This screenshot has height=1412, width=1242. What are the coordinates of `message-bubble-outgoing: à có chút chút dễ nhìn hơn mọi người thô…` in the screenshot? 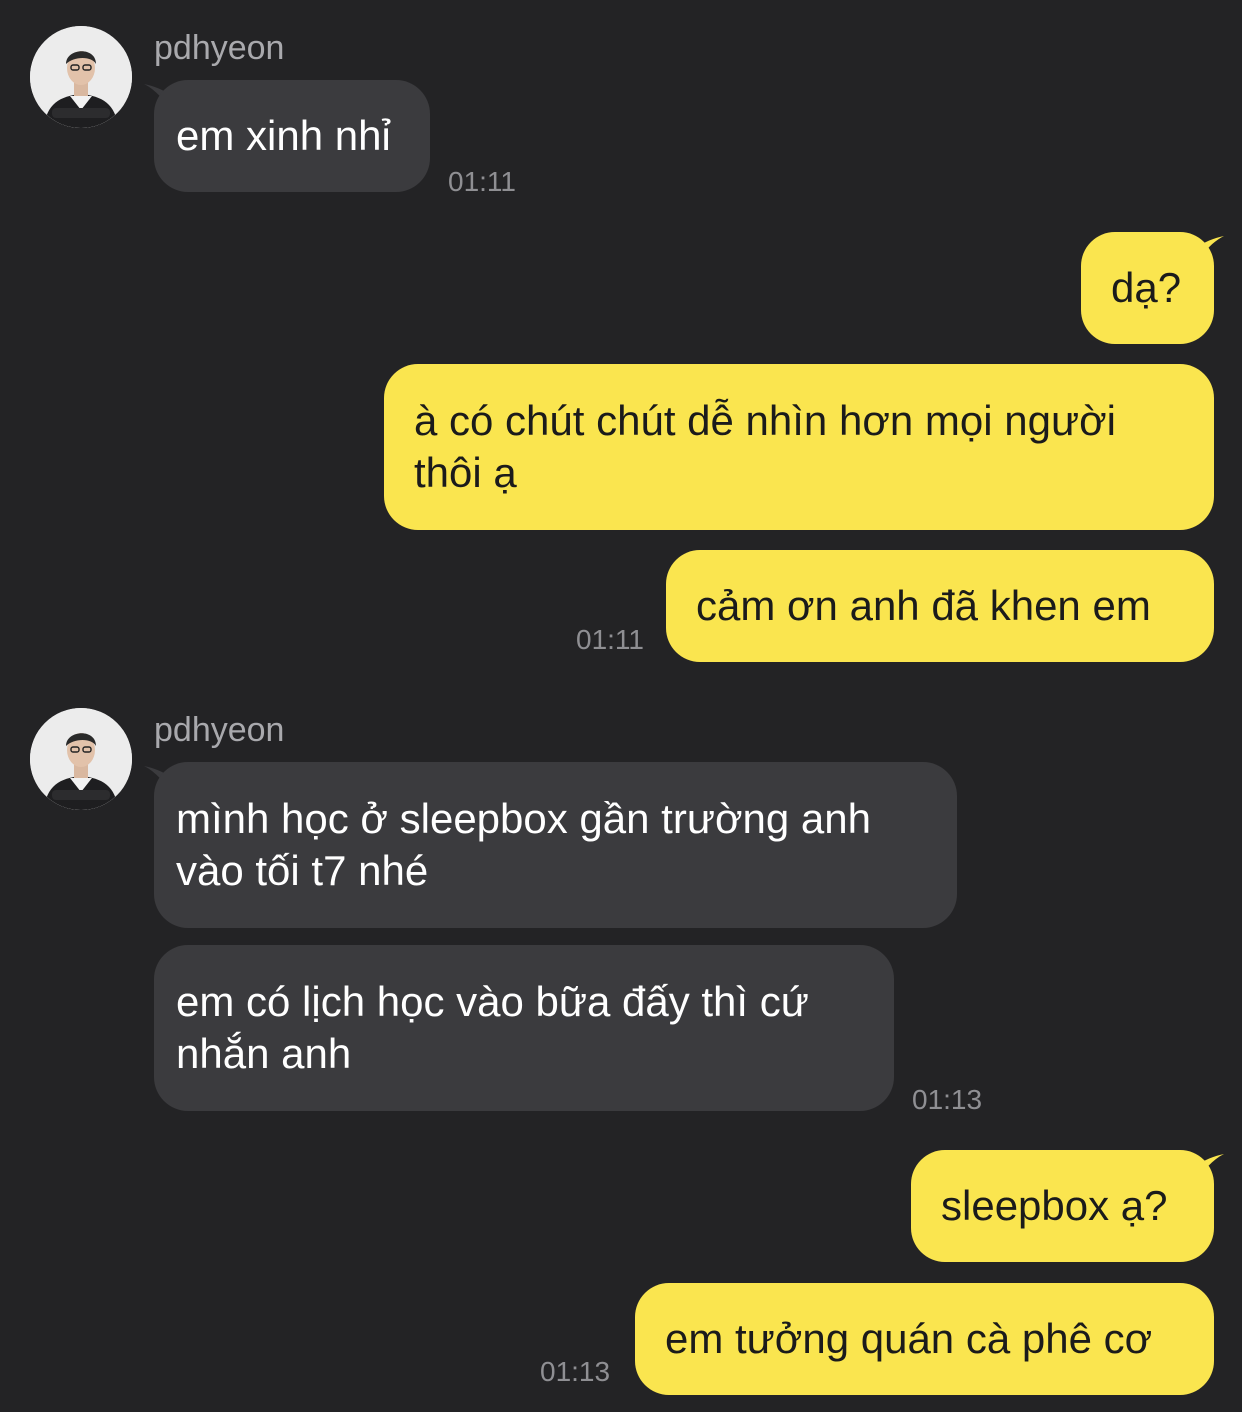 It's located at (799, 447).